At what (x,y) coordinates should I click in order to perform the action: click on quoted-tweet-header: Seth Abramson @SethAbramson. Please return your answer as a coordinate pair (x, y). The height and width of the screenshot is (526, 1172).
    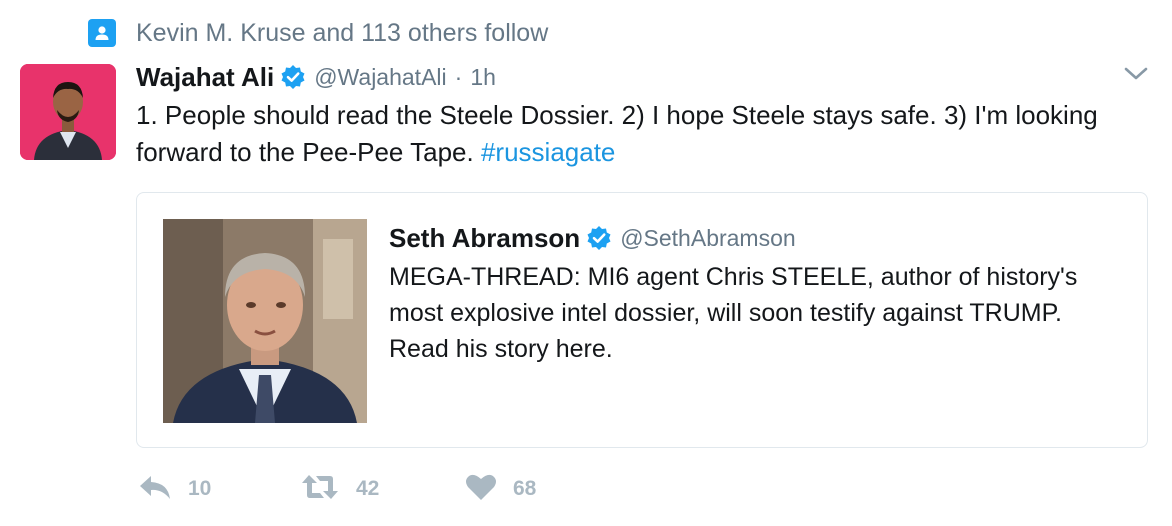
    Looking at the image, I should click on (592, 238).